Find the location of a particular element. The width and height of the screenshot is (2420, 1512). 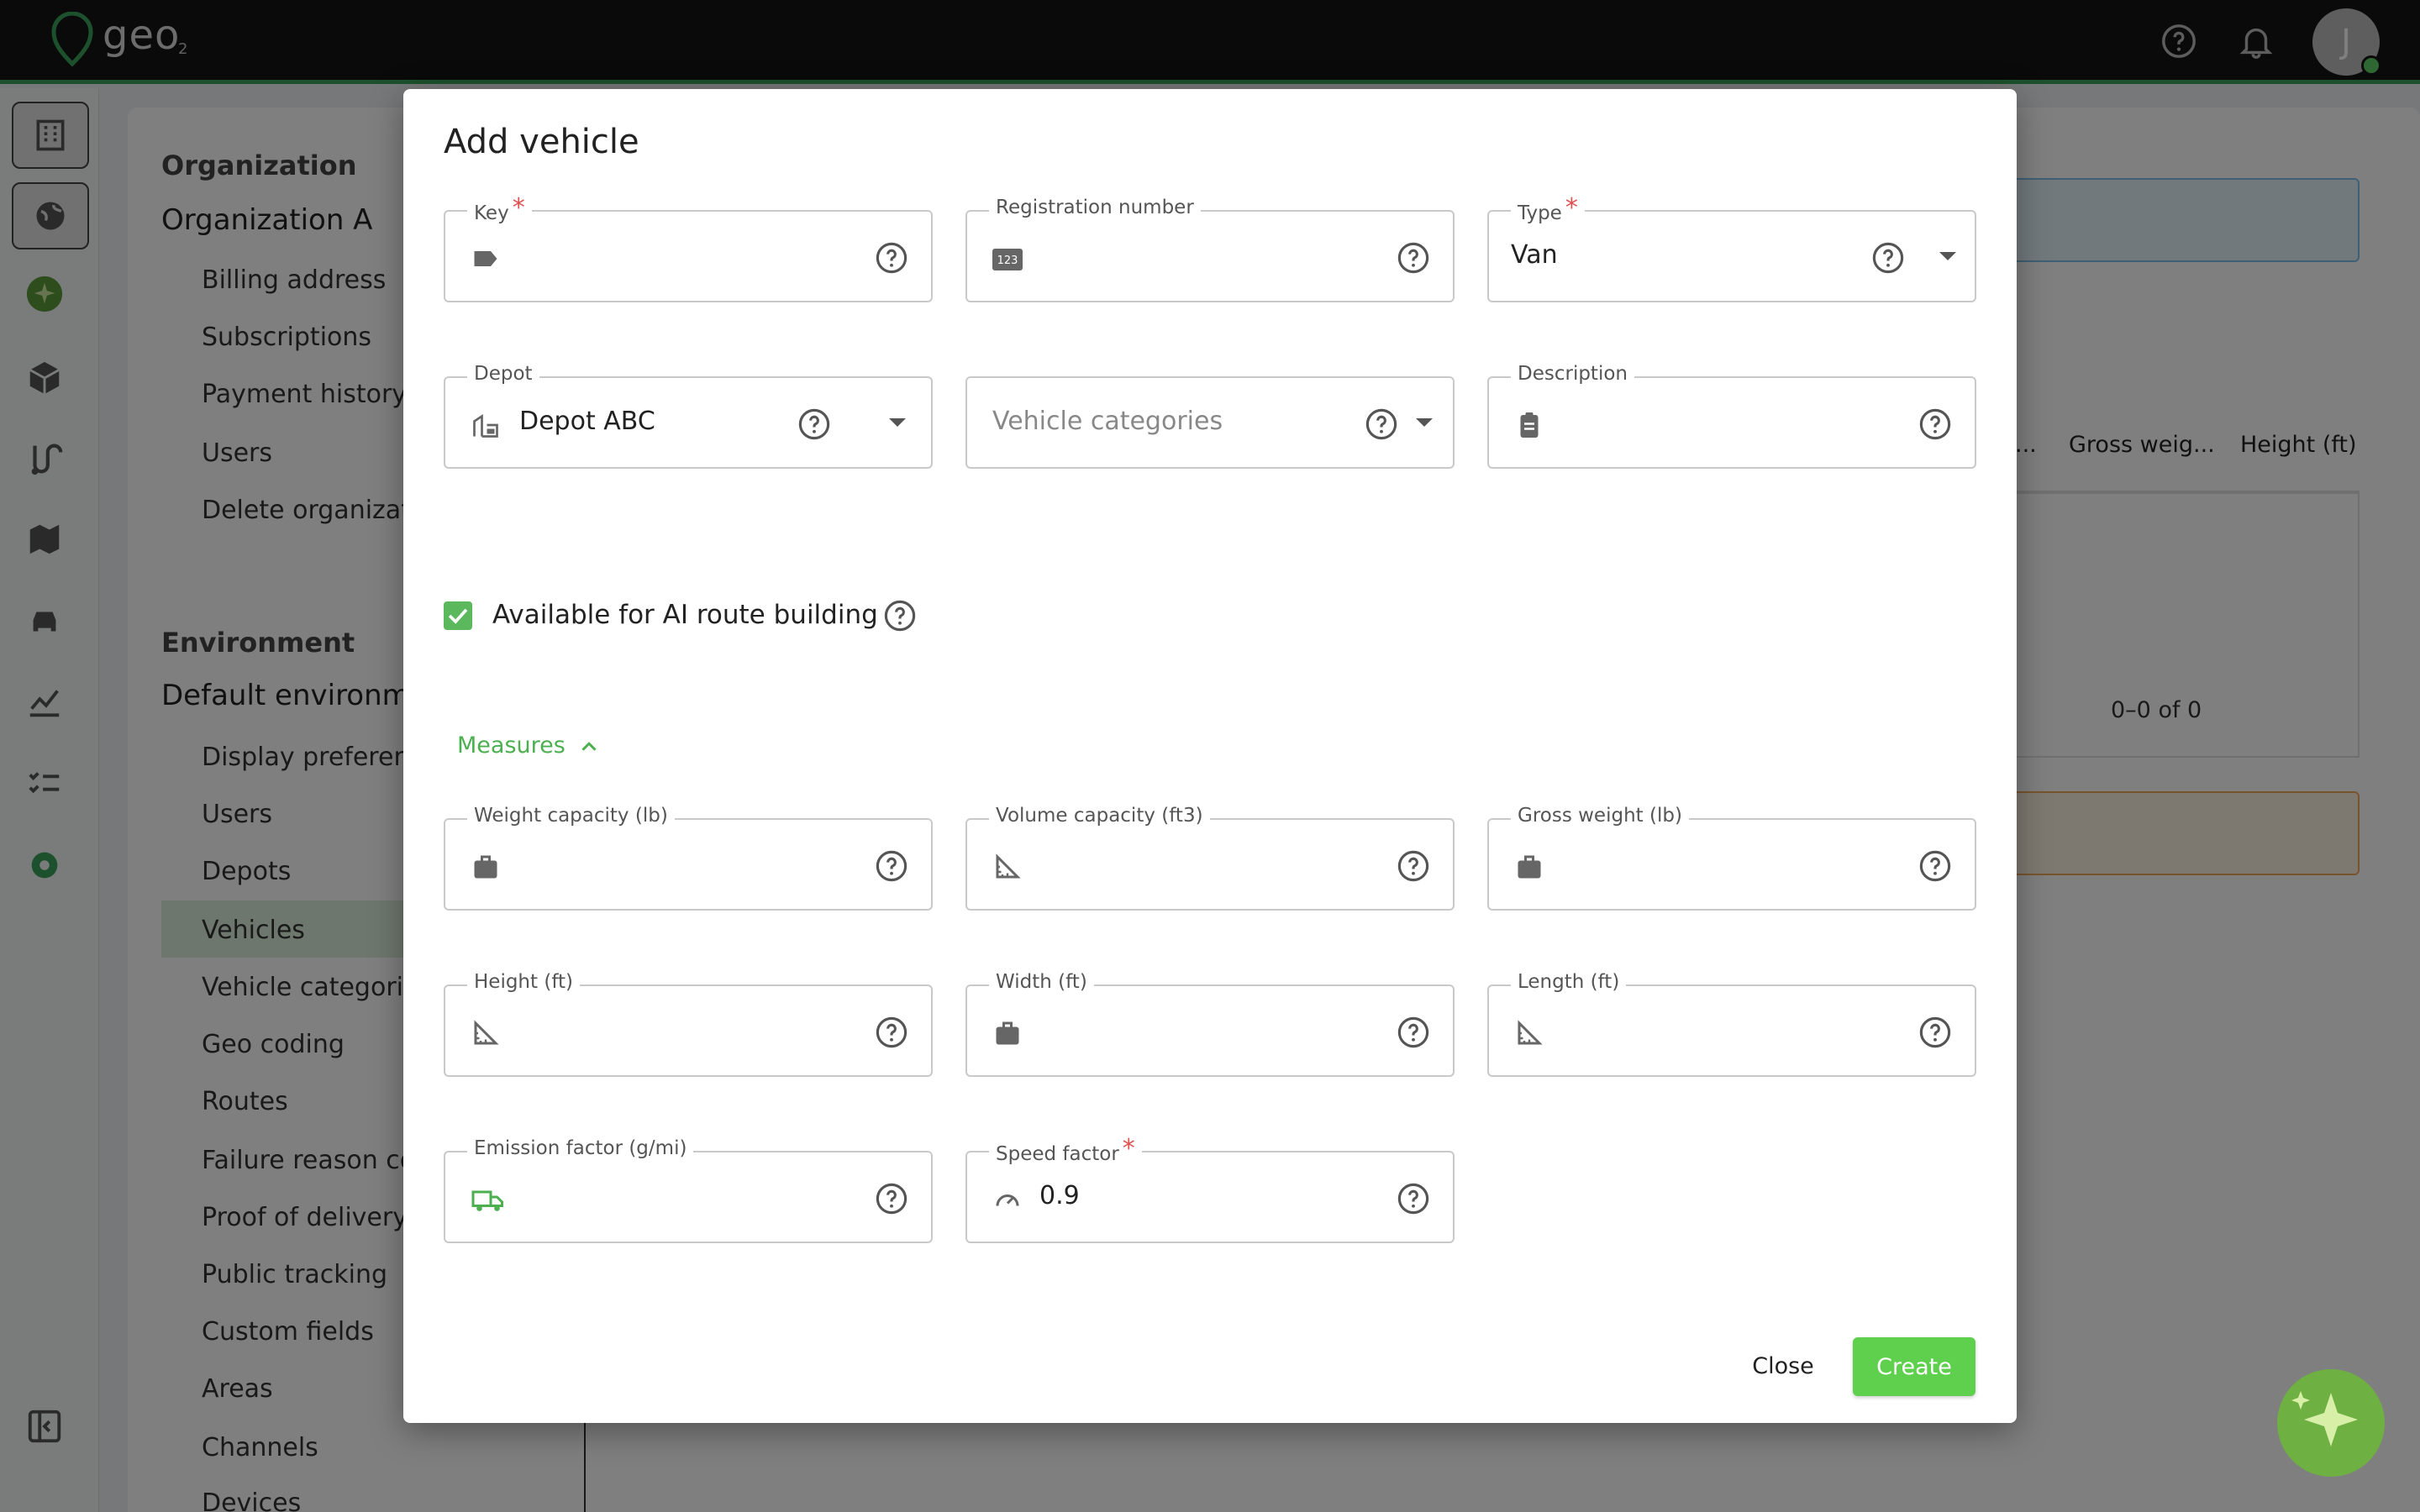

registration-number-field: Registration number 123 is located at coordinates (1210, 249).